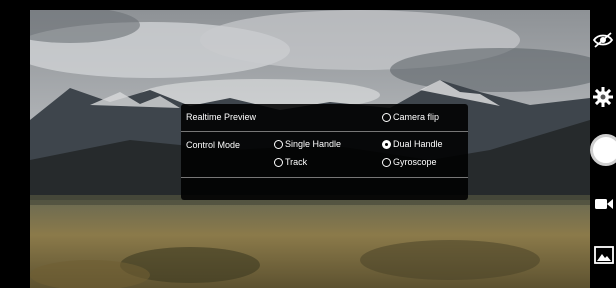  What do you see at coordinates (415, 162) in the screenshot?
I see `gyroscope-label: Gyroscope` at bounding box center [415, 162].